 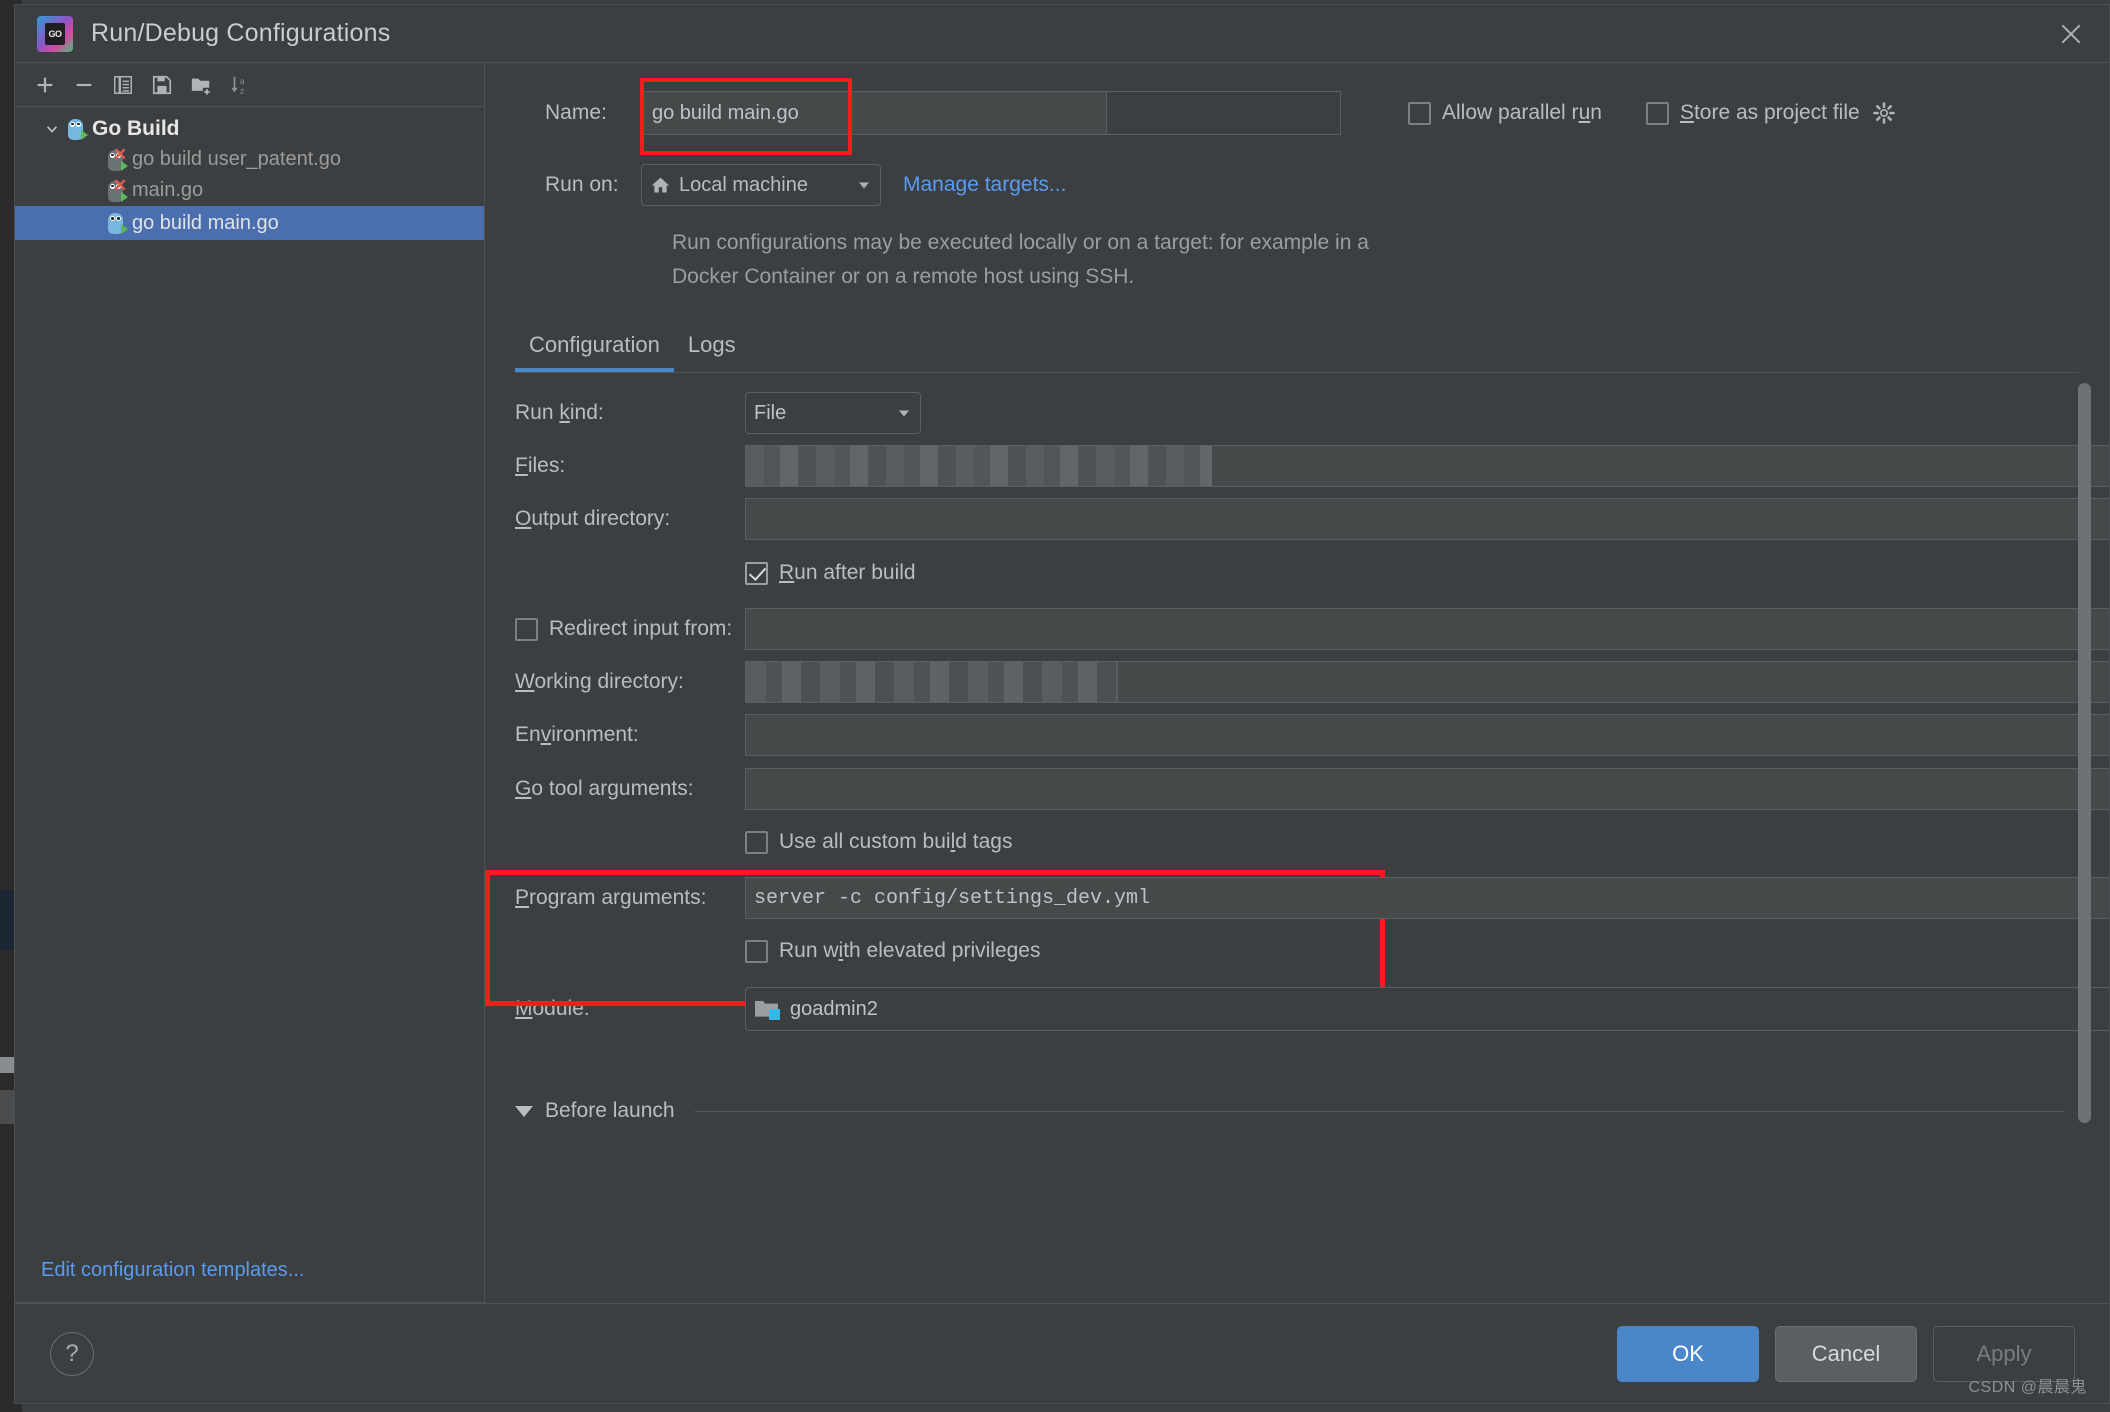 What do you see at coordinates (161, 85) in the screenshot?
I see `save-configuration-button` at bounding box center [161, 85].